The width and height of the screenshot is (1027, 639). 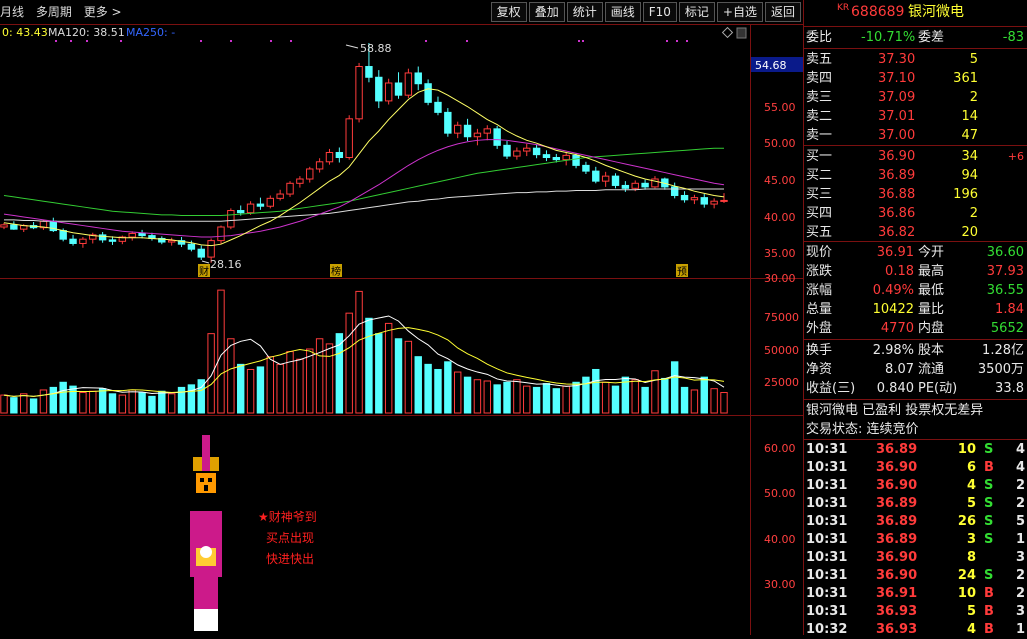 What do you see at coordinates (727, 32) in the screenshot?
I see `diamond-icon` at bounding box center [727, 32].